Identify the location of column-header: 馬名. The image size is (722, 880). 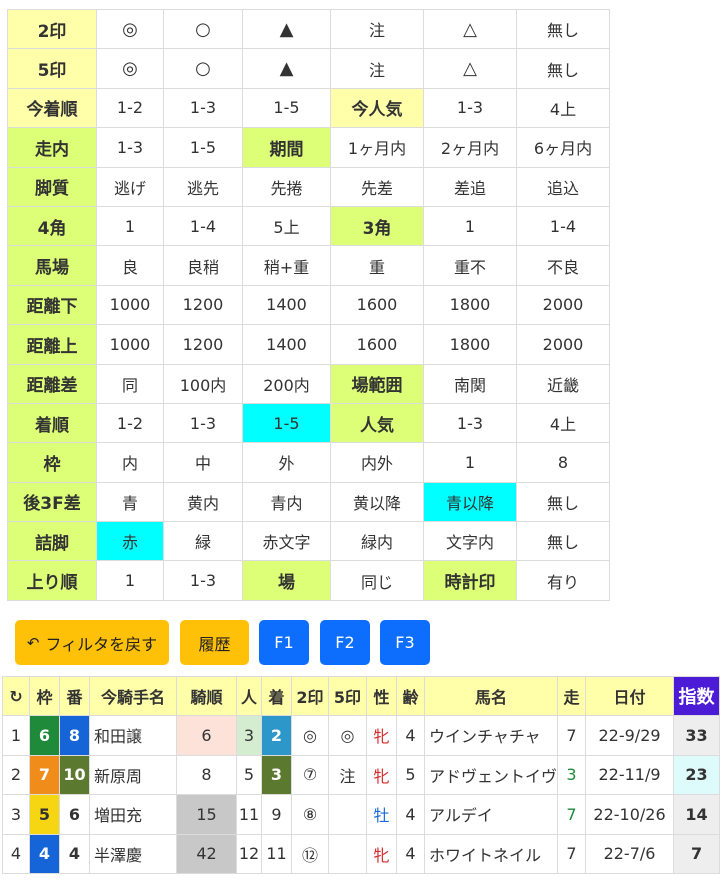
(491, 696).